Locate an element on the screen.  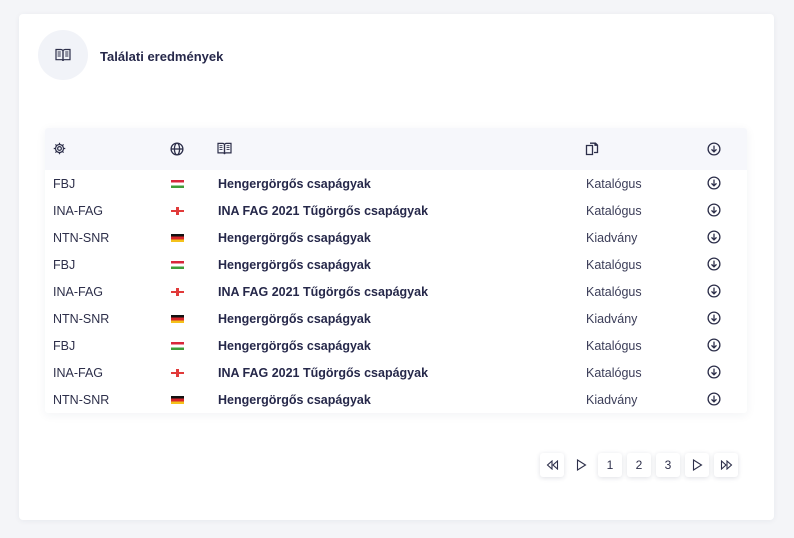
gear-icon is located at coordinates (60, 149).